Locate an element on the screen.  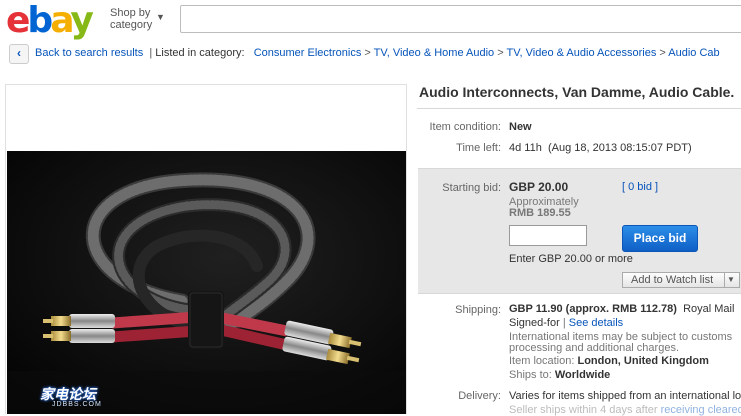
shop-by-category-button: Shop by category ▼ is located at coordinates (140, 19).